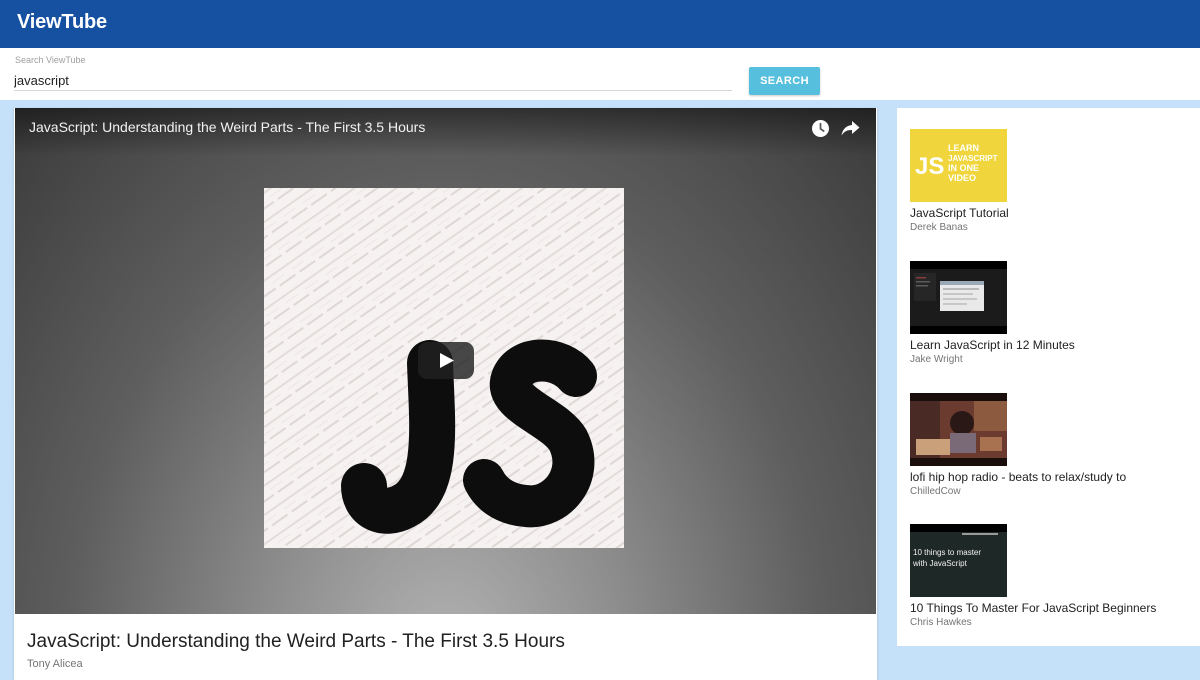 The height and width of the screenshot is (680, 1200). What do you see at coordinates (940, 563) in the screenshot?
I see `svg-text: with JavaScript` at bounding box center [940, 563].